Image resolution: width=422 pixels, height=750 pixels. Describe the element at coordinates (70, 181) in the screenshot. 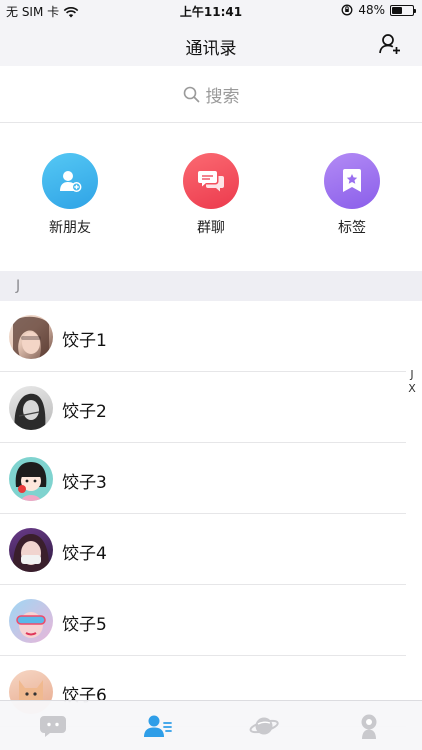

I see `new-friend-icon` at that location.